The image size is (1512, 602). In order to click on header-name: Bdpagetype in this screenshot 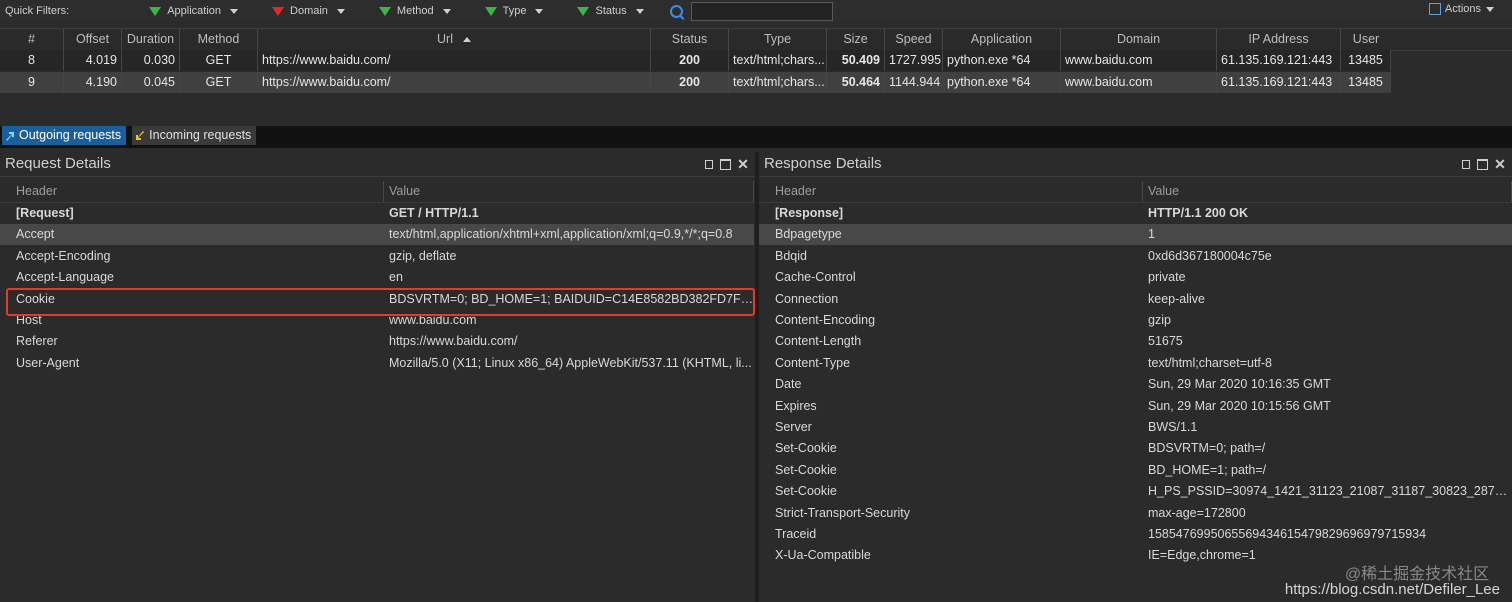, I will do `click(808, 234)`.